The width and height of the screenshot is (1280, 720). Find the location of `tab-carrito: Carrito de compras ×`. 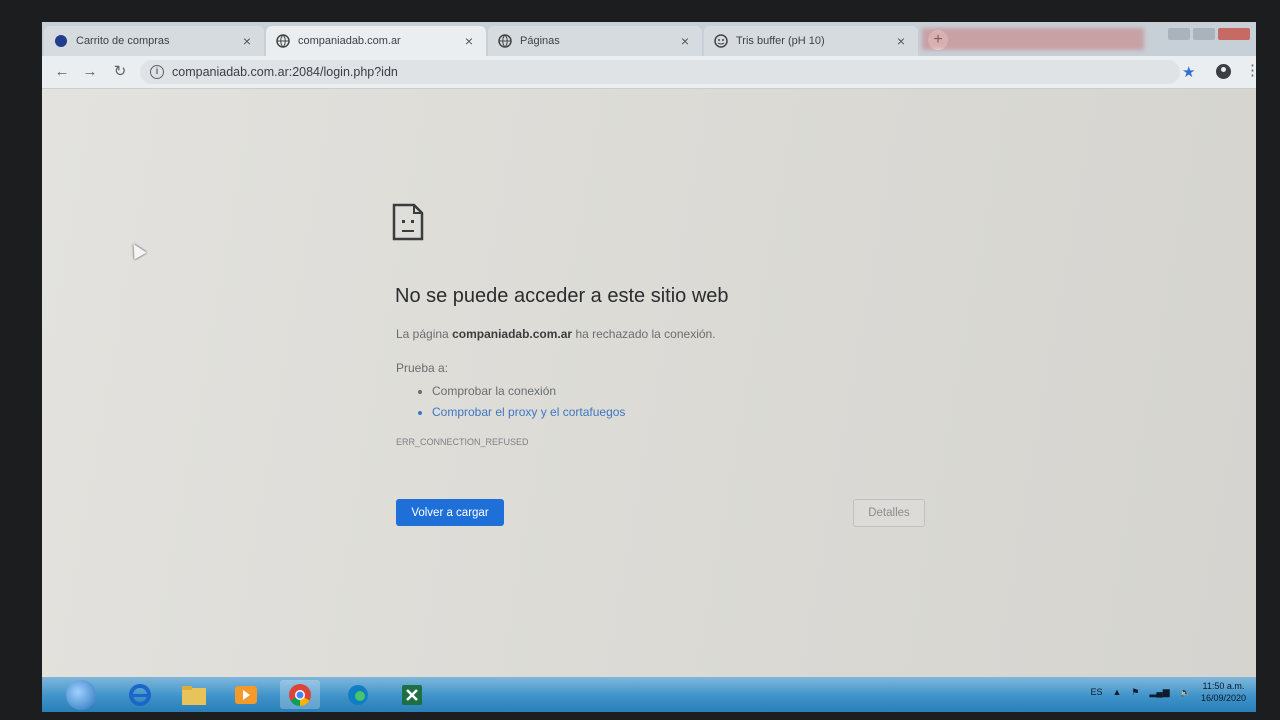

tab-carrito: Carrito de compras × is located at coordinates (154, 41).